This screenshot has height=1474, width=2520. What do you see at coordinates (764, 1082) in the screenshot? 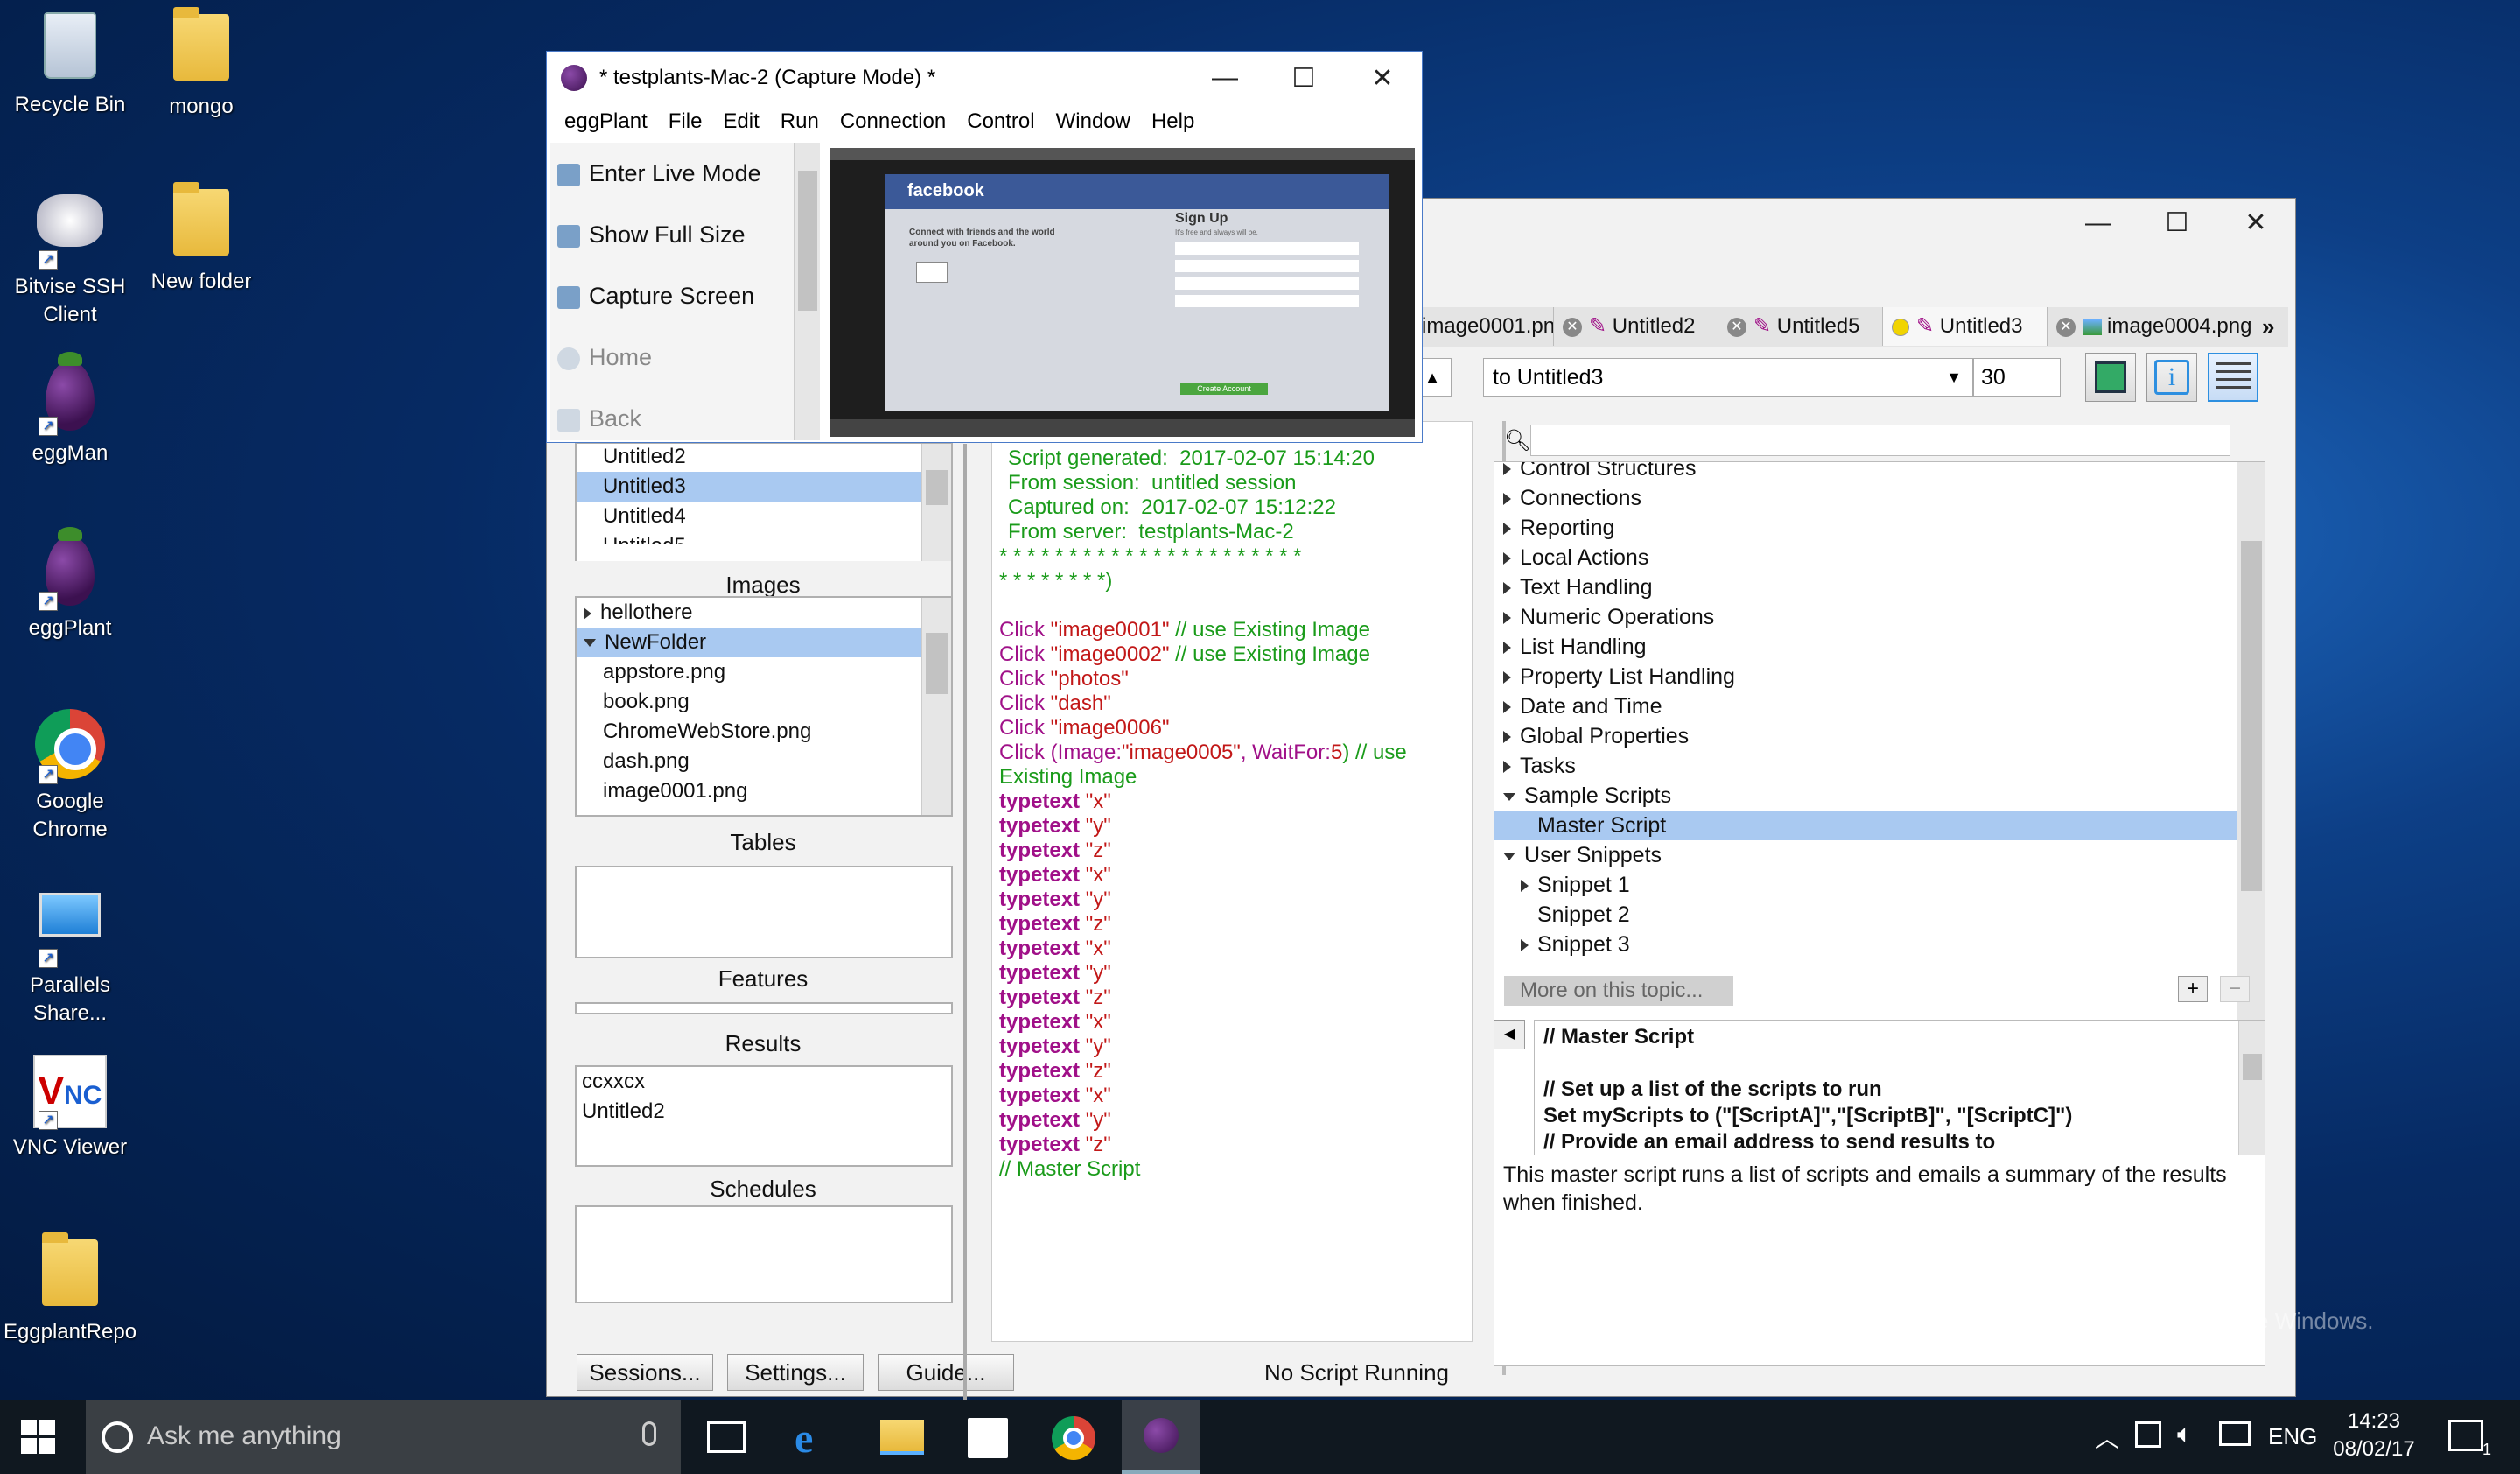
I see `list-item: ccxxcx` at bounding box center [764, 1082].